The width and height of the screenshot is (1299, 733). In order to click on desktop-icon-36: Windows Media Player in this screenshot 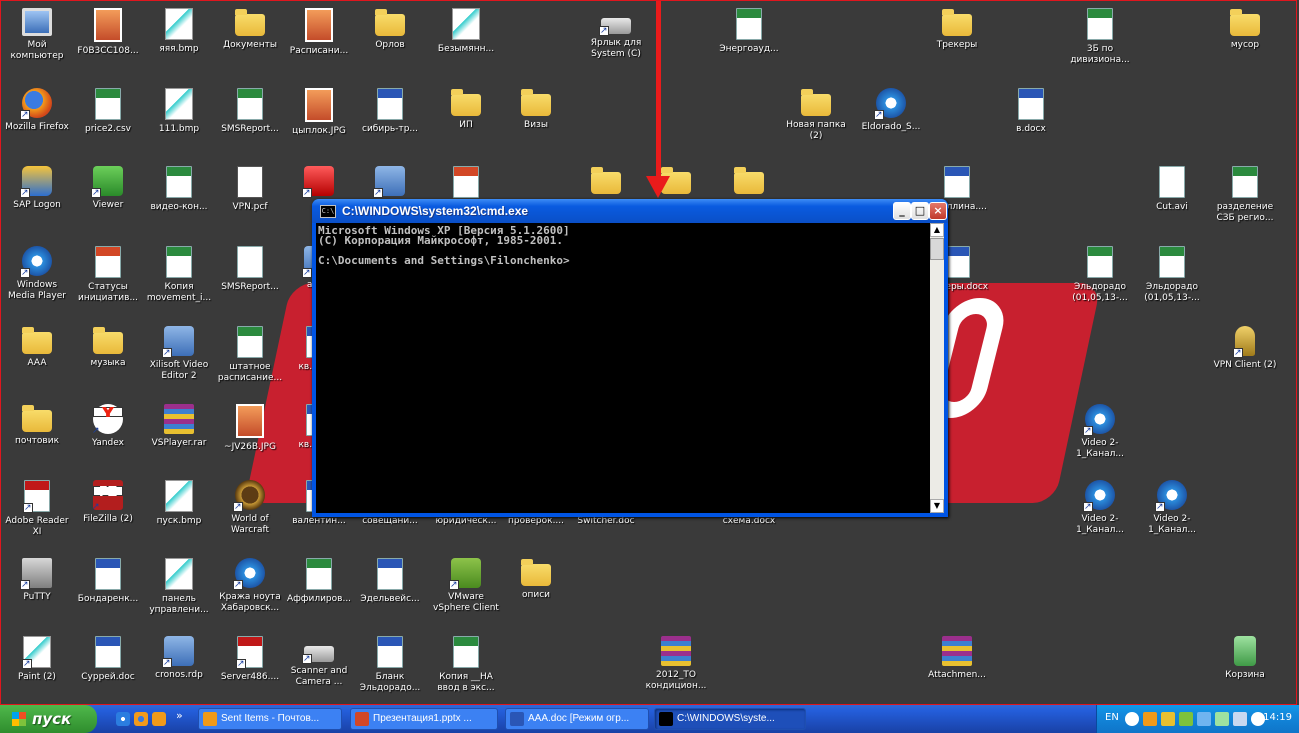, I will do `click(37, 274)`.